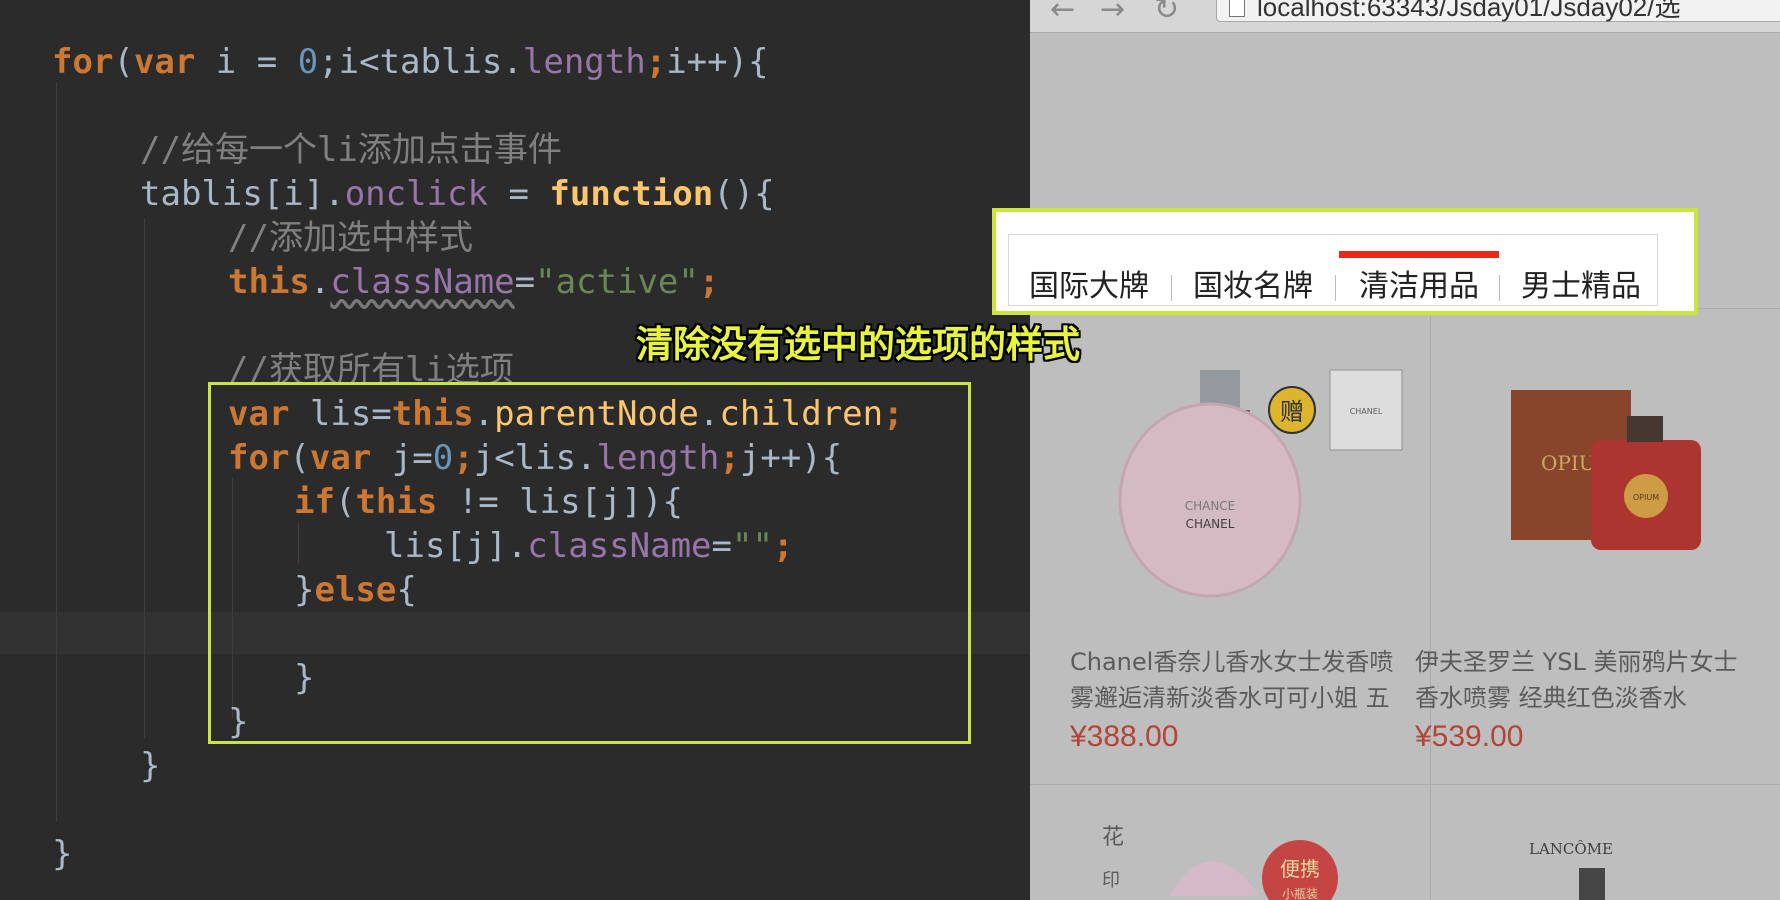 This screenshot has height=900, width=1780. I want to click on active-tab-indicator, so click(1419, 254).